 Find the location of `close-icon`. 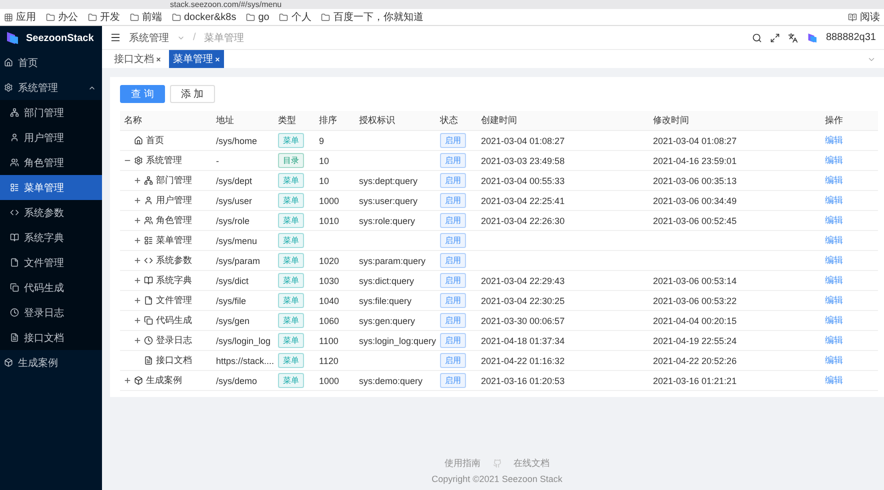

close-icon is located at coordinates (158, 59).